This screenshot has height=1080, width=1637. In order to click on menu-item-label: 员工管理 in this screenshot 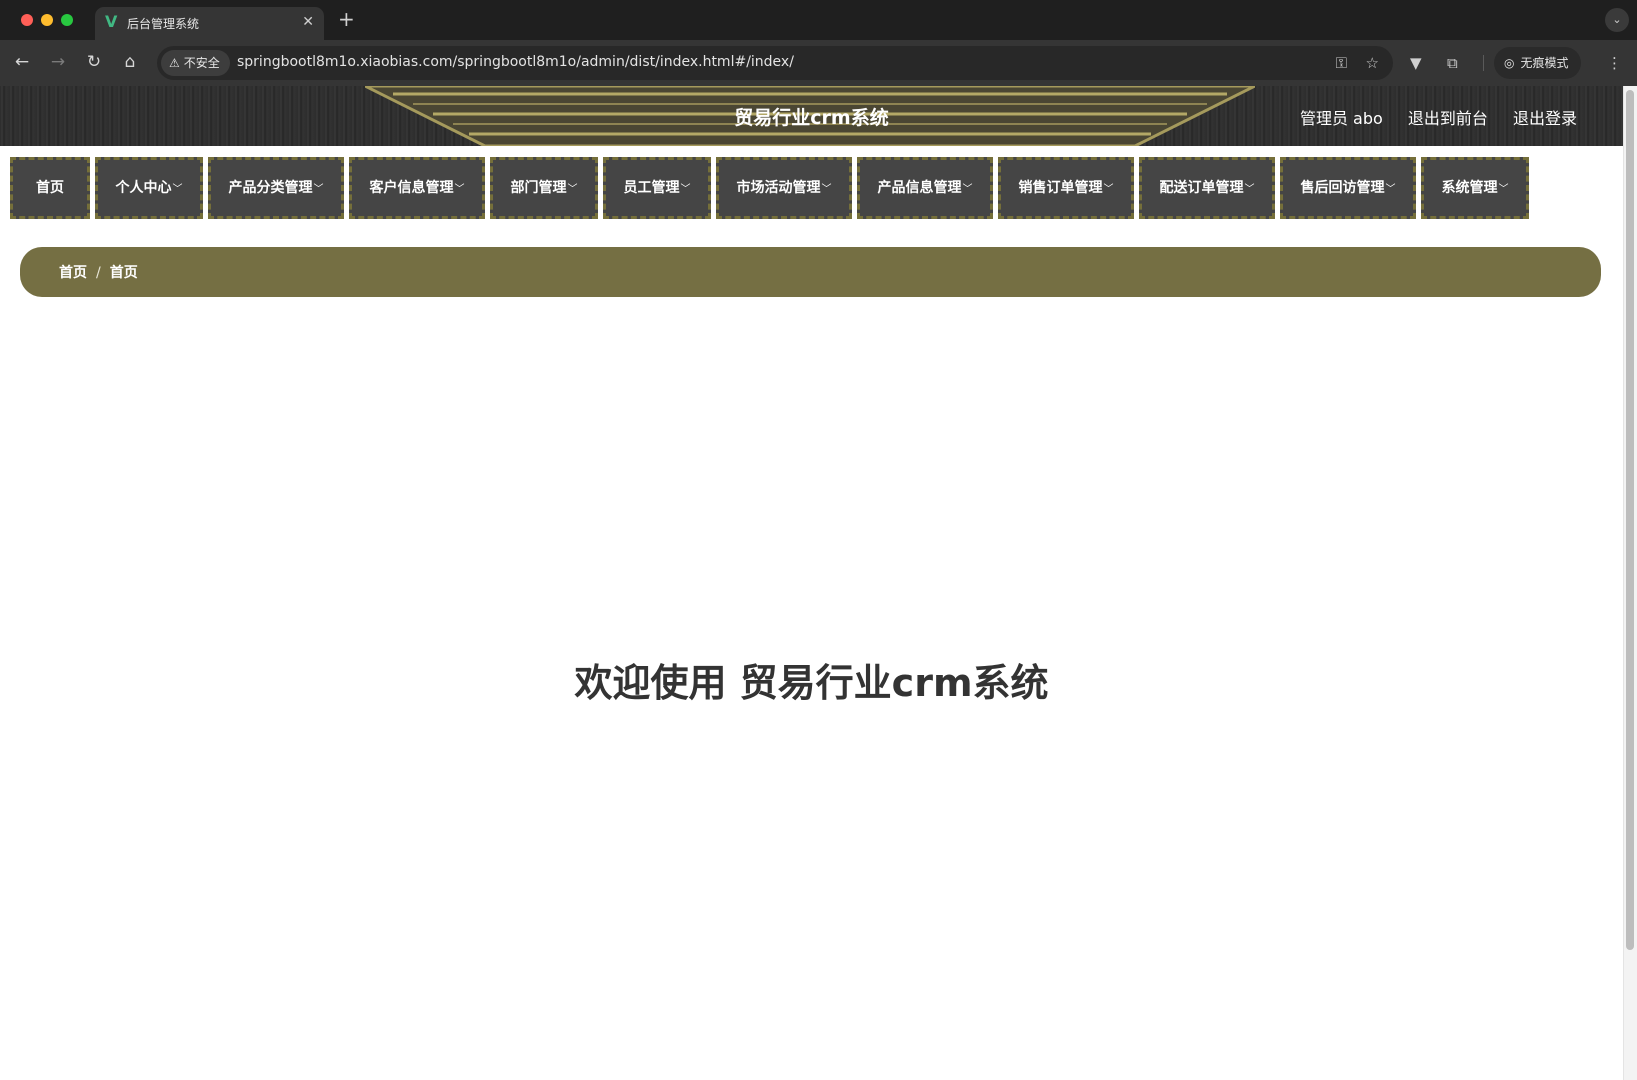, I will do `click(651, 188)`.